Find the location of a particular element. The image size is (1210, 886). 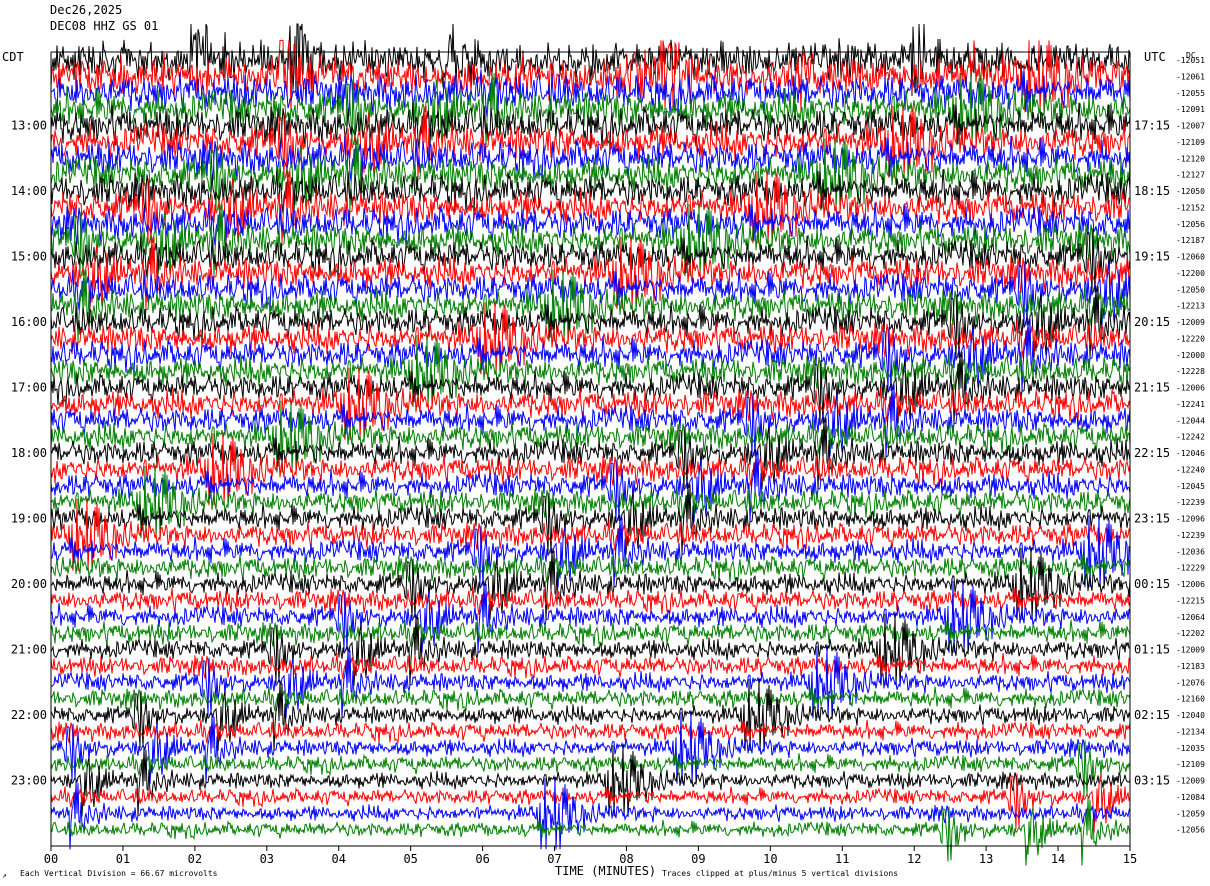

x-tick-label: 09 is located at coordinates (698, 859).